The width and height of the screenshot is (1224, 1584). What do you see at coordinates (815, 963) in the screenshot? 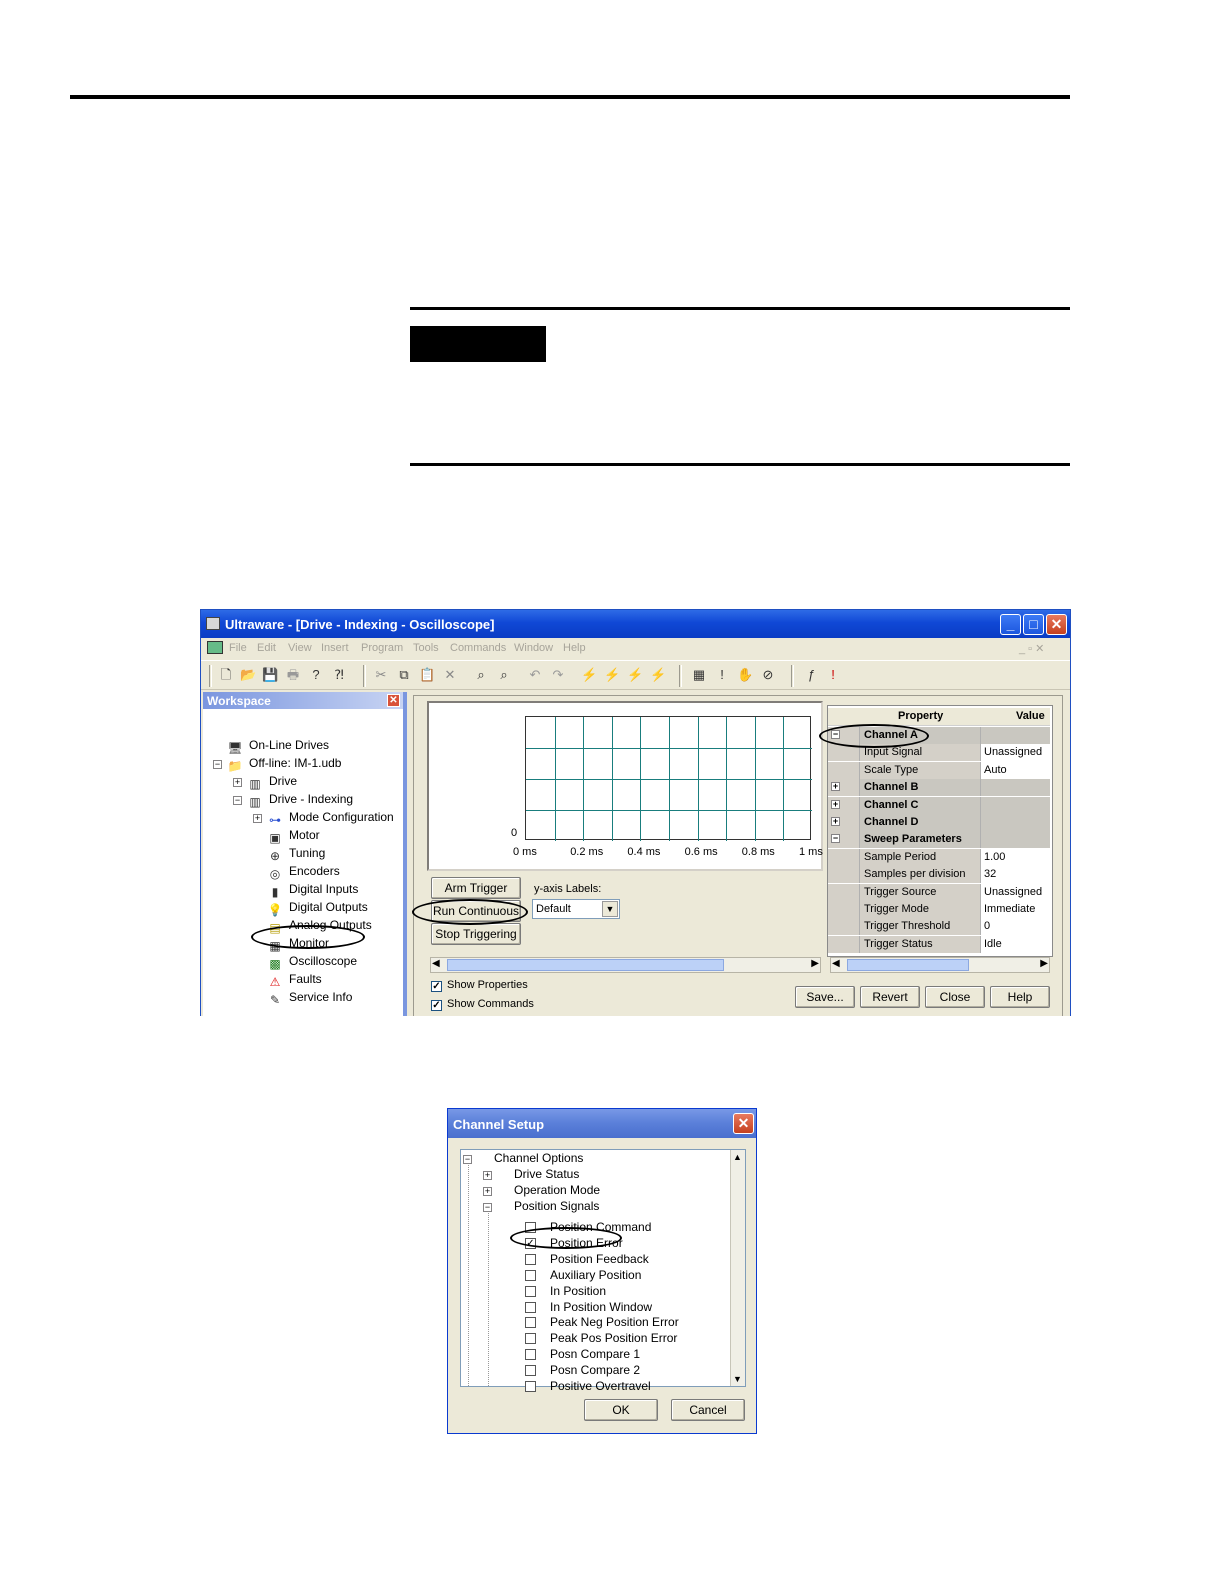
I see `scroll-right-icon: ▶` at bounding box center [815, 963].